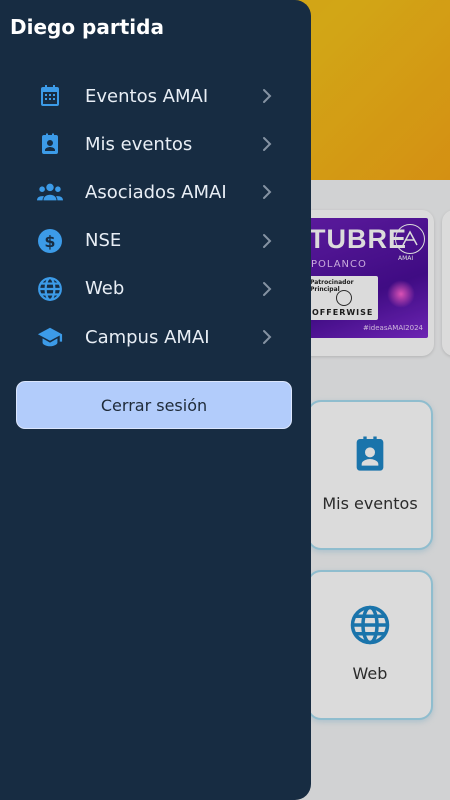 The height and width of the screenshot is (800, 450). What do you see at coordinates (50, 337) in the screenshot?
I see `graduation-cap-icon` at bounding box center [50, 337].